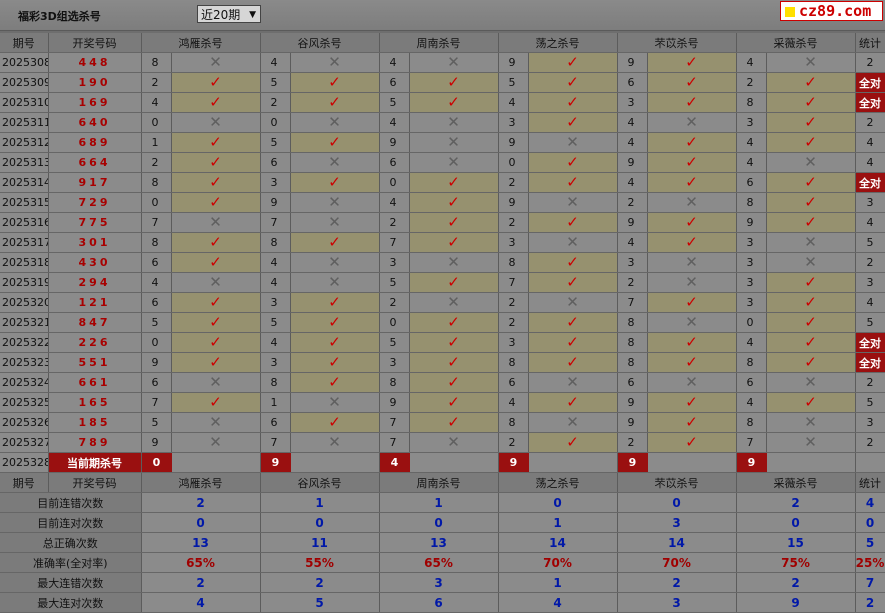 The width and height of the screenshot is (885, 613). I want to click on site-logo: cz89.com, so click(831, 11).